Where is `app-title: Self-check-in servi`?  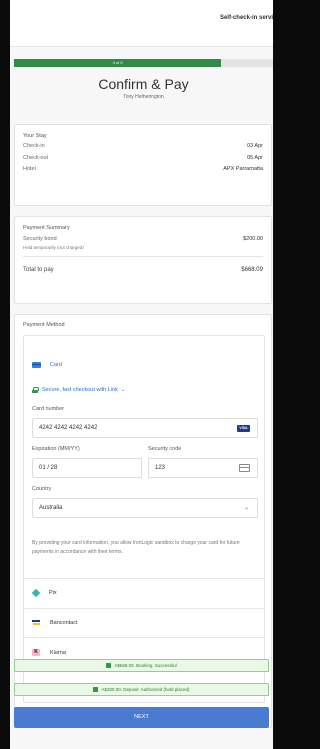
app-title: Self-check-in servi is located at coordinates (246, 18).